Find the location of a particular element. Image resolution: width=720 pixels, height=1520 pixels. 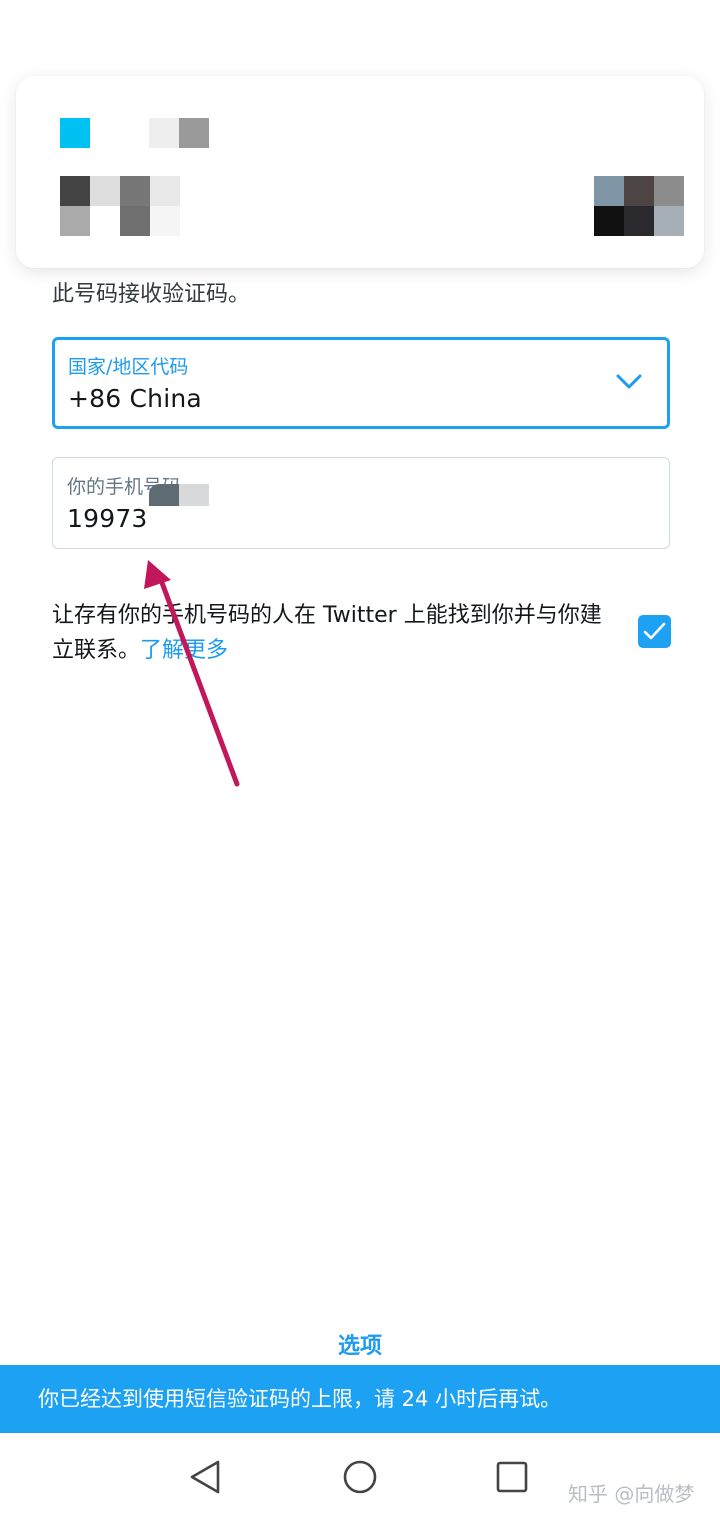

notification-overlay is located at coordinates (360, 172).